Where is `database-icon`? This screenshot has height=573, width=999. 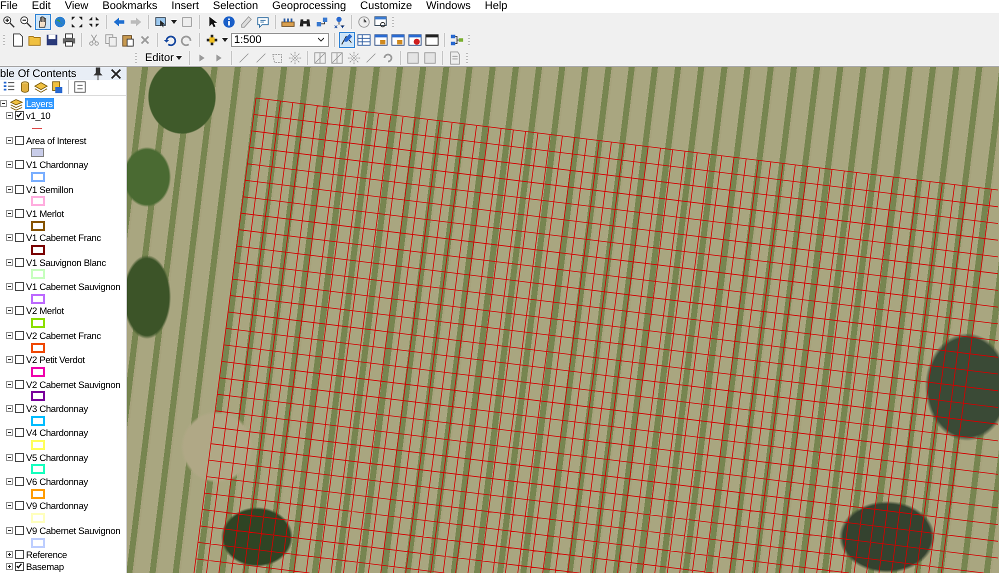
database-icon is located at coordinates (25, 87).